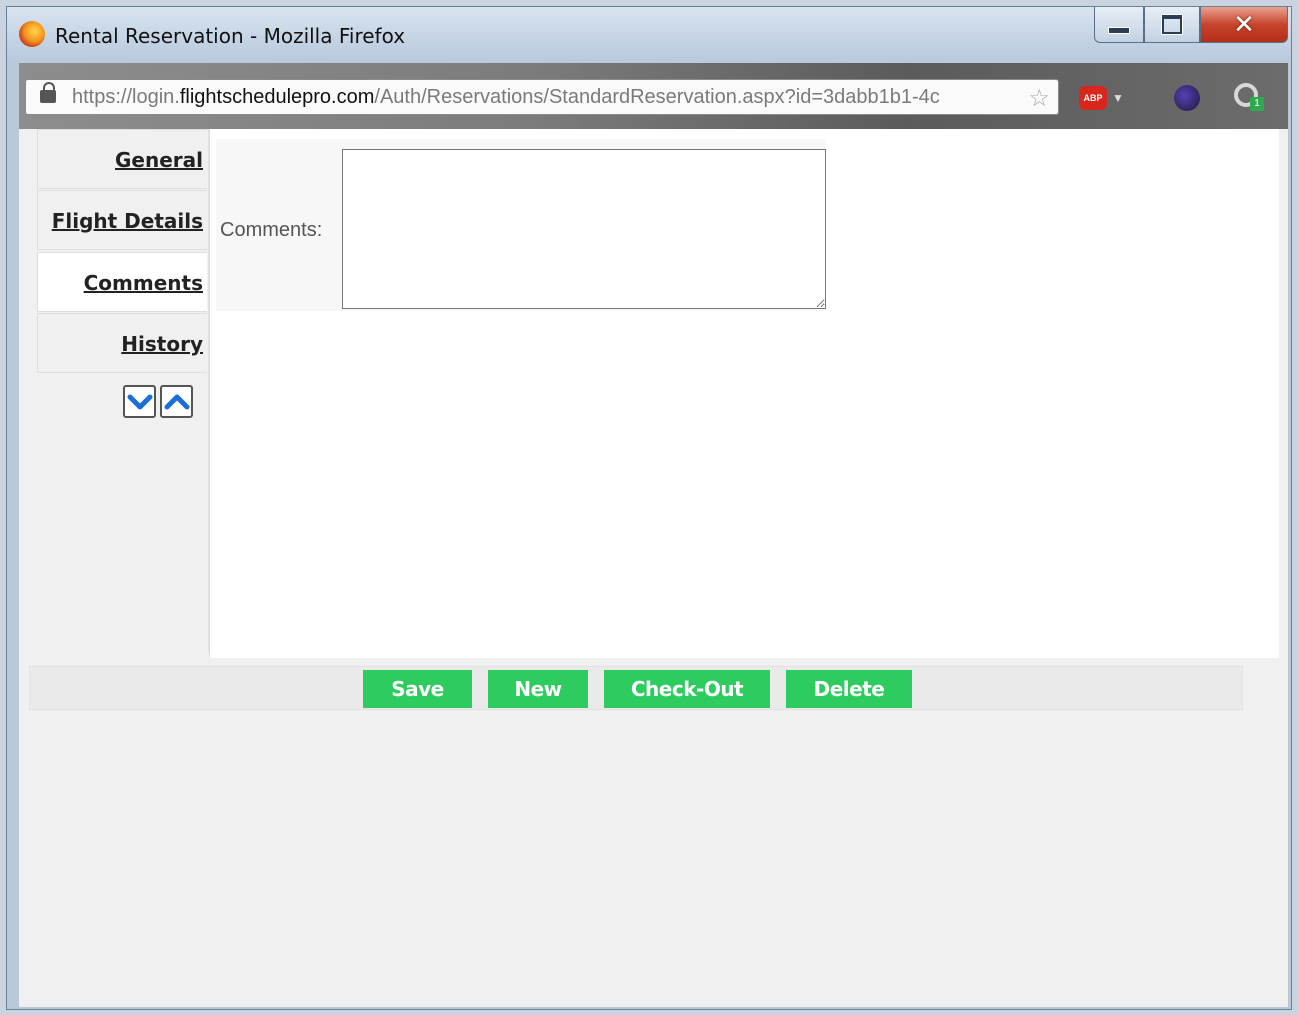  I want to click on tab-comments: Comments, so click(122, 282).